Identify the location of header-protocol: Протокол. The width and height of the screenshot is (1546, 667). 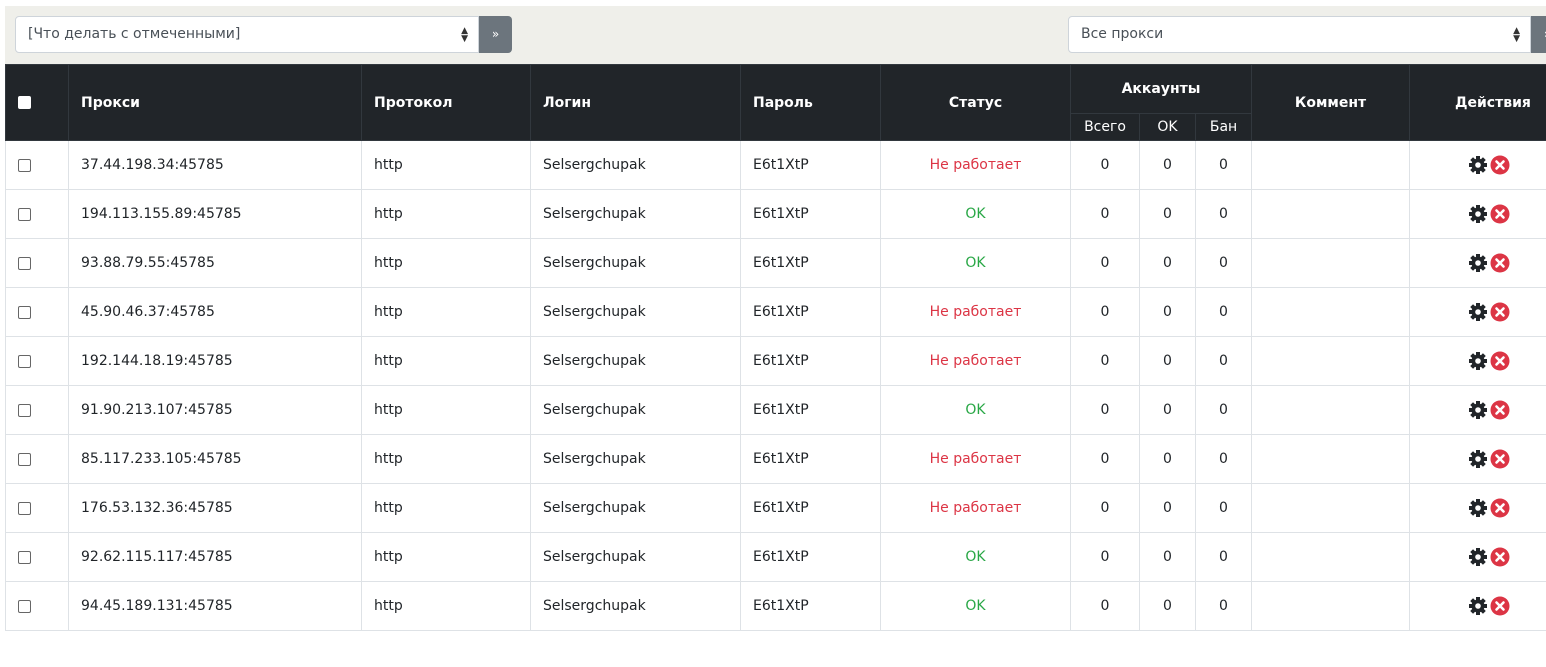
(446, 102).